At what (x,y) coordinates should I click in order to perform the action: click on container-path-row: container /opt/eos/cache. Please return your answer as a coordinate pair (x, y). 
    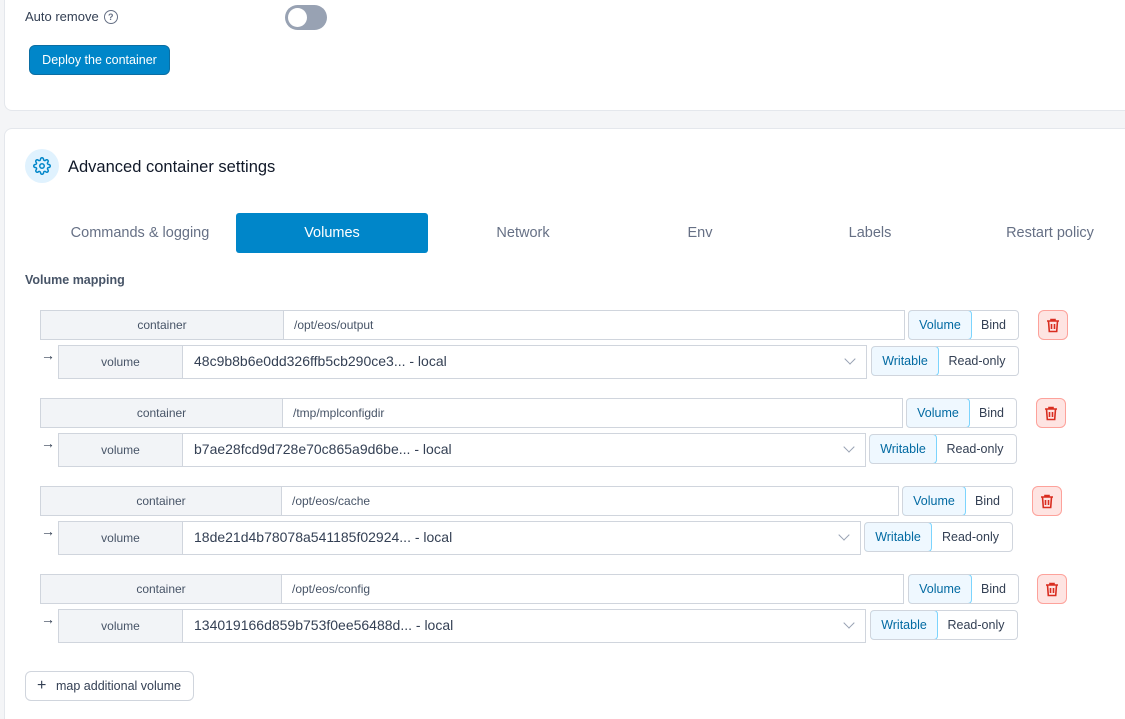
    Looking at the image, I should click on (469, 501).